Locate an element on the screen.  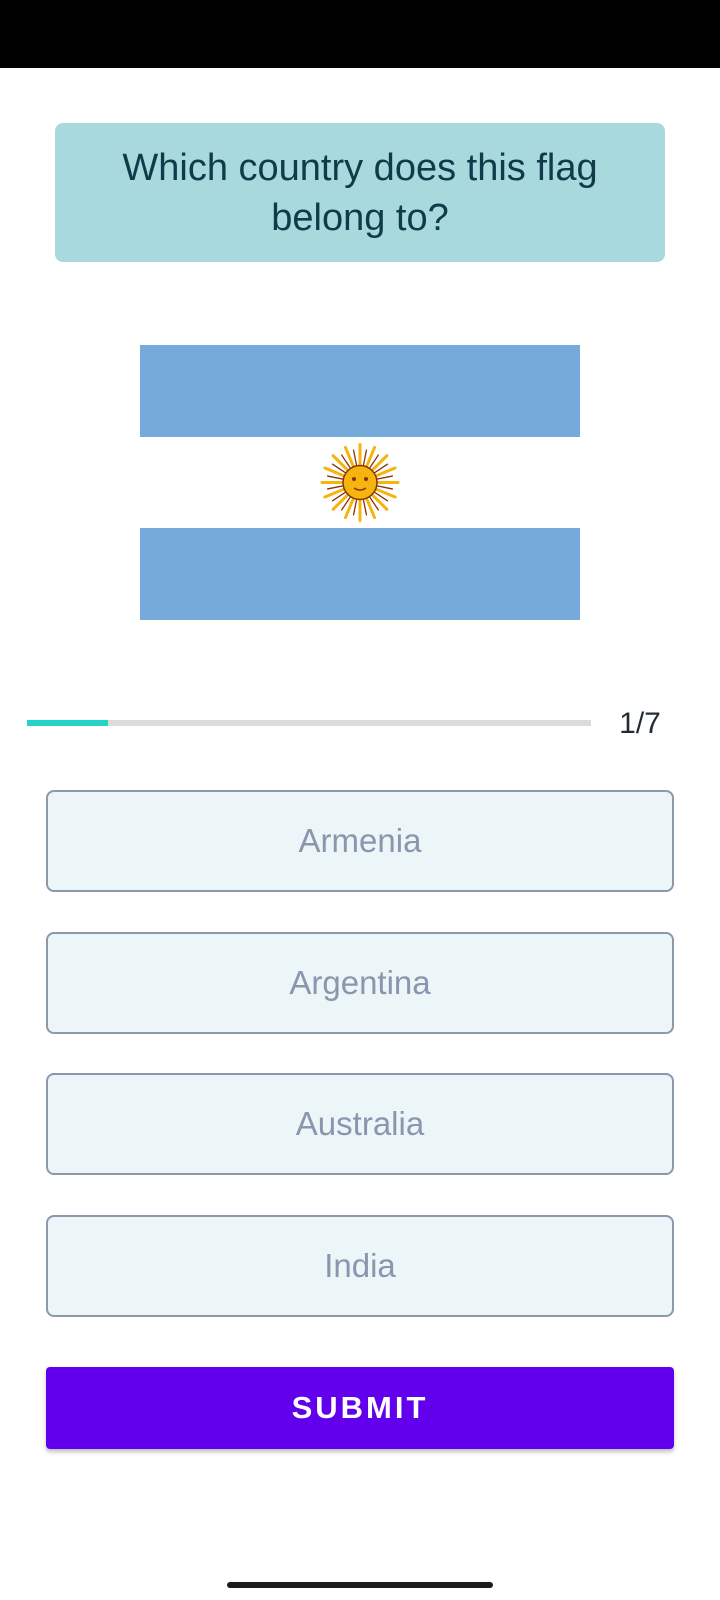
sun-face is located at coordinates (360, 482).